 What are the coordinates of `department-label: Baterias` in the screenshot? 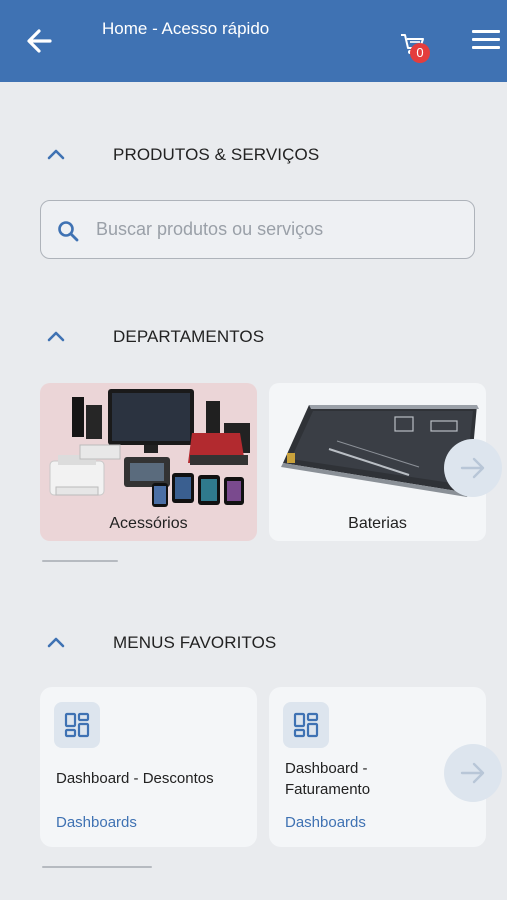 It's located at (377, 523).